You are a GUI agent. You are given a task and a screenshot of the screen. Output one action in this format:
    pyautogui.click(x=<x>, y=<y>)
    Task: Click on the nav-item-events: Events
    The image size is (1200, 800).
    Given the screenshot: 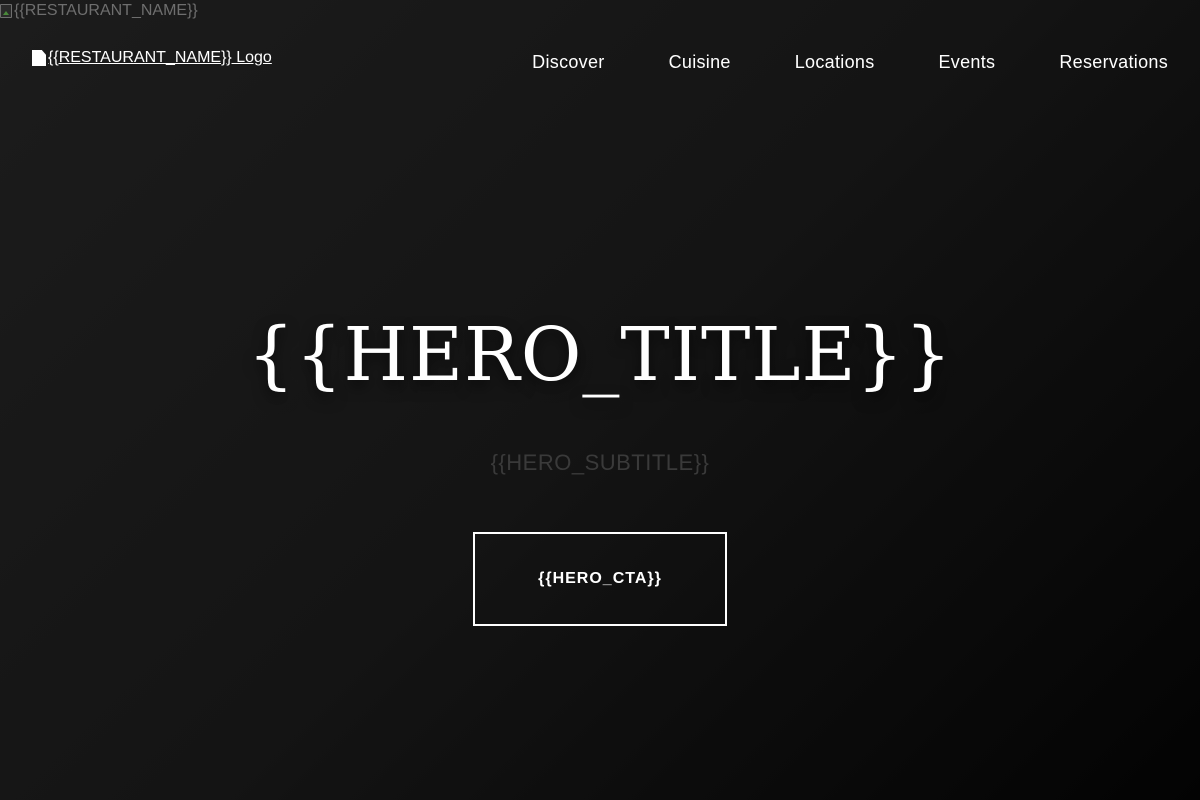 What is the action you would take?
    pyautogui.click(x=967, y=62)
    